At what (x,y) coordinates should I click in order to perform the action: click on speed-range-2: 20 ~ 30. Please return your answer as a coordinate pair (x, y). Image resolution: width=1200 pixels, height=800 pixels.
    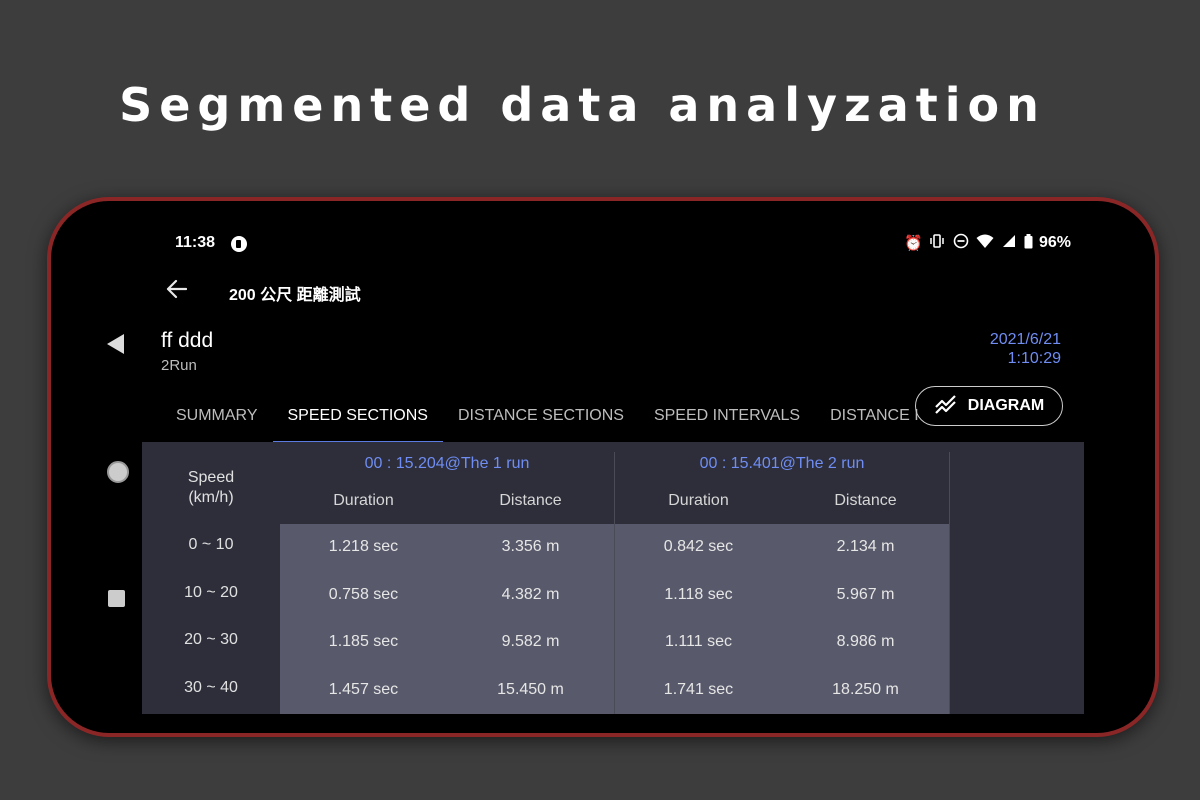
    Looking at the image, I should click on (211, 639).